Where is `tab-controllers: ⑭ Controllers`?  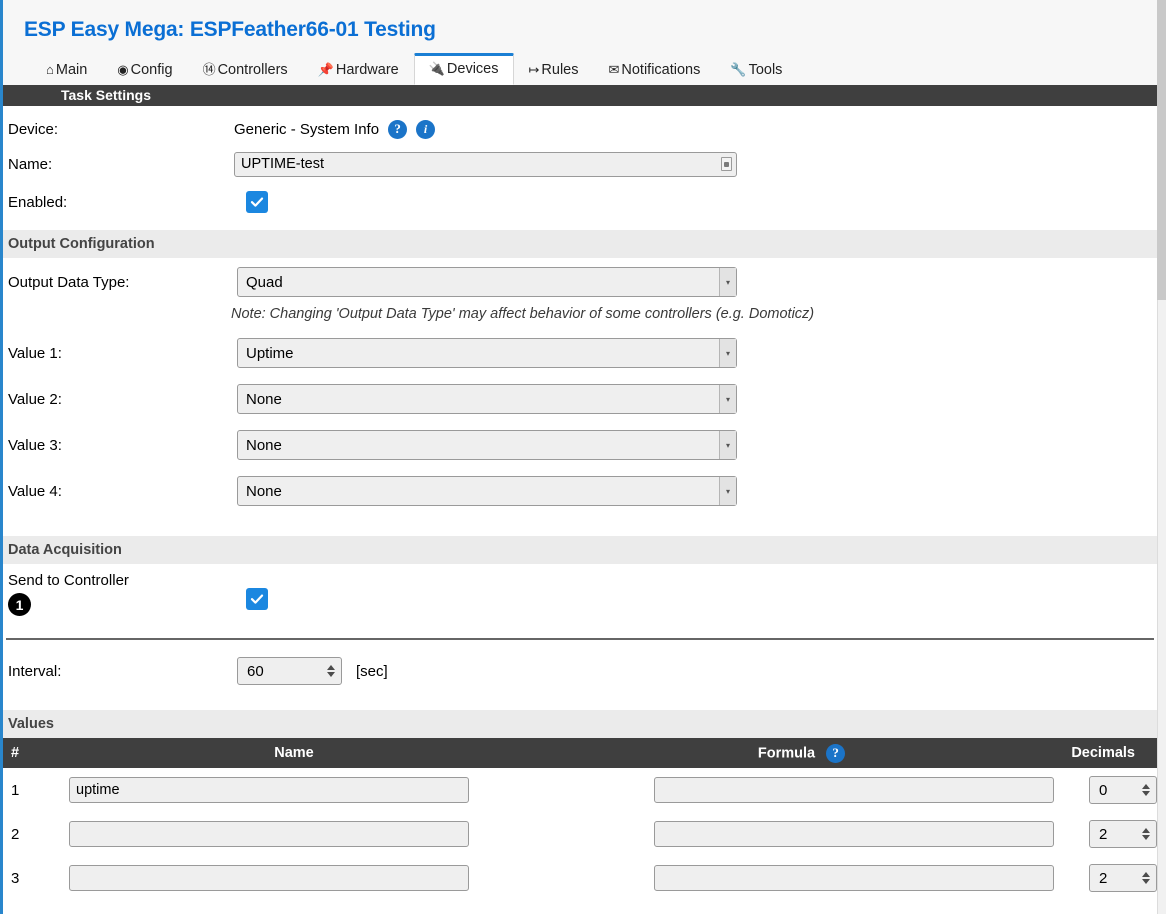
tab-controllers: ⑭ Controllers is located at coordinates (245, 70).